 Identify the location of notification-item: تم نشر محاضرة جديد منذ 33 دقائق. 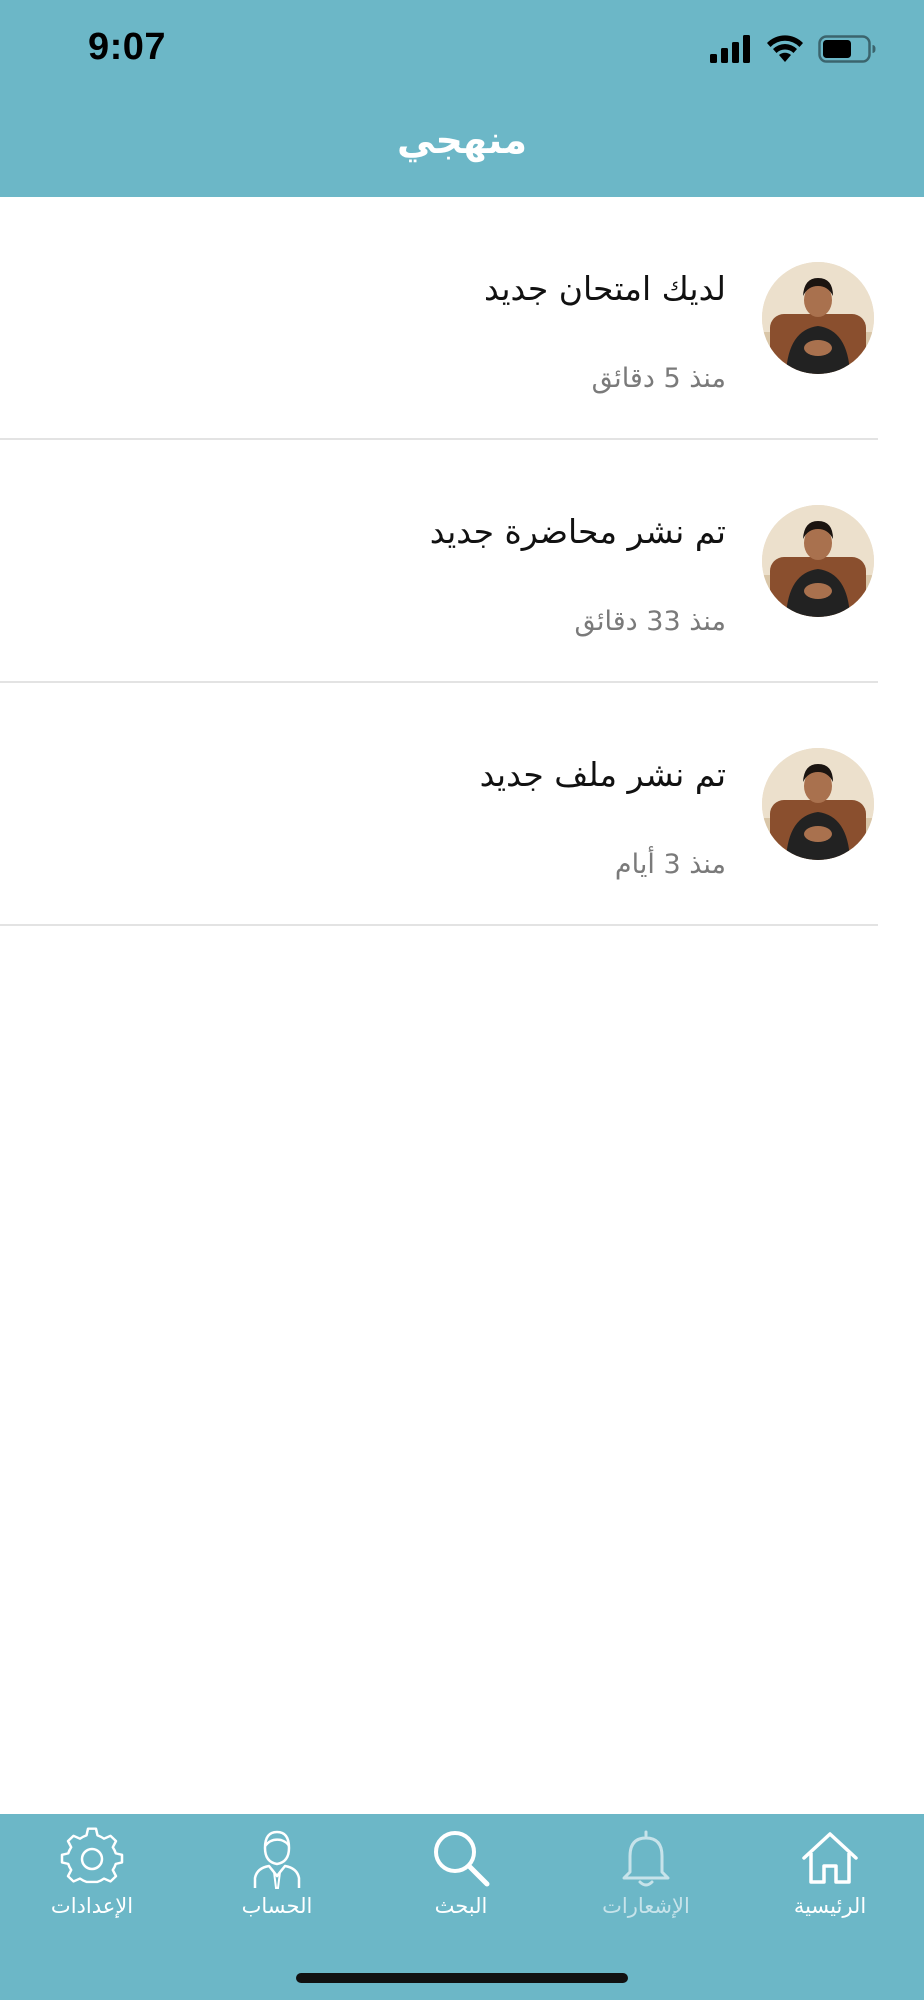
(462, 561).